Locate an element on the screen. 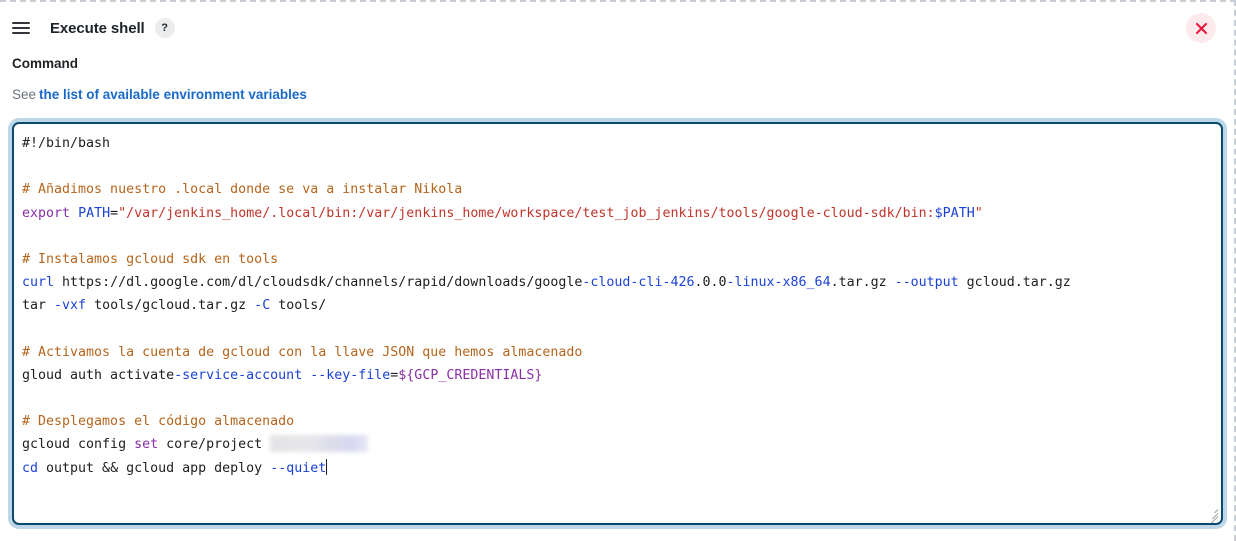 The image size is (1236, 541). code-token-flag: -service-account is located at coordinates (238, 375).